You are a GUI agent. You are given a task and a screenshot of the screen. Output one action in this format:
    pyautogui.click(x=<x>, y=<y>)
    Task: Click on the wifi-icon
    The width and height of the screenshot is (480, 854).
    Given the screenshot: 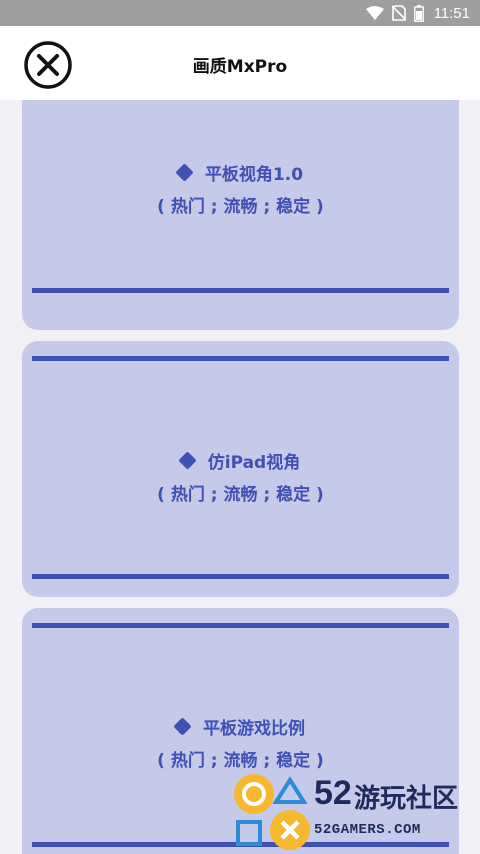 What is the action you would take?
    pyautogui.click(x=374, y=13)
    